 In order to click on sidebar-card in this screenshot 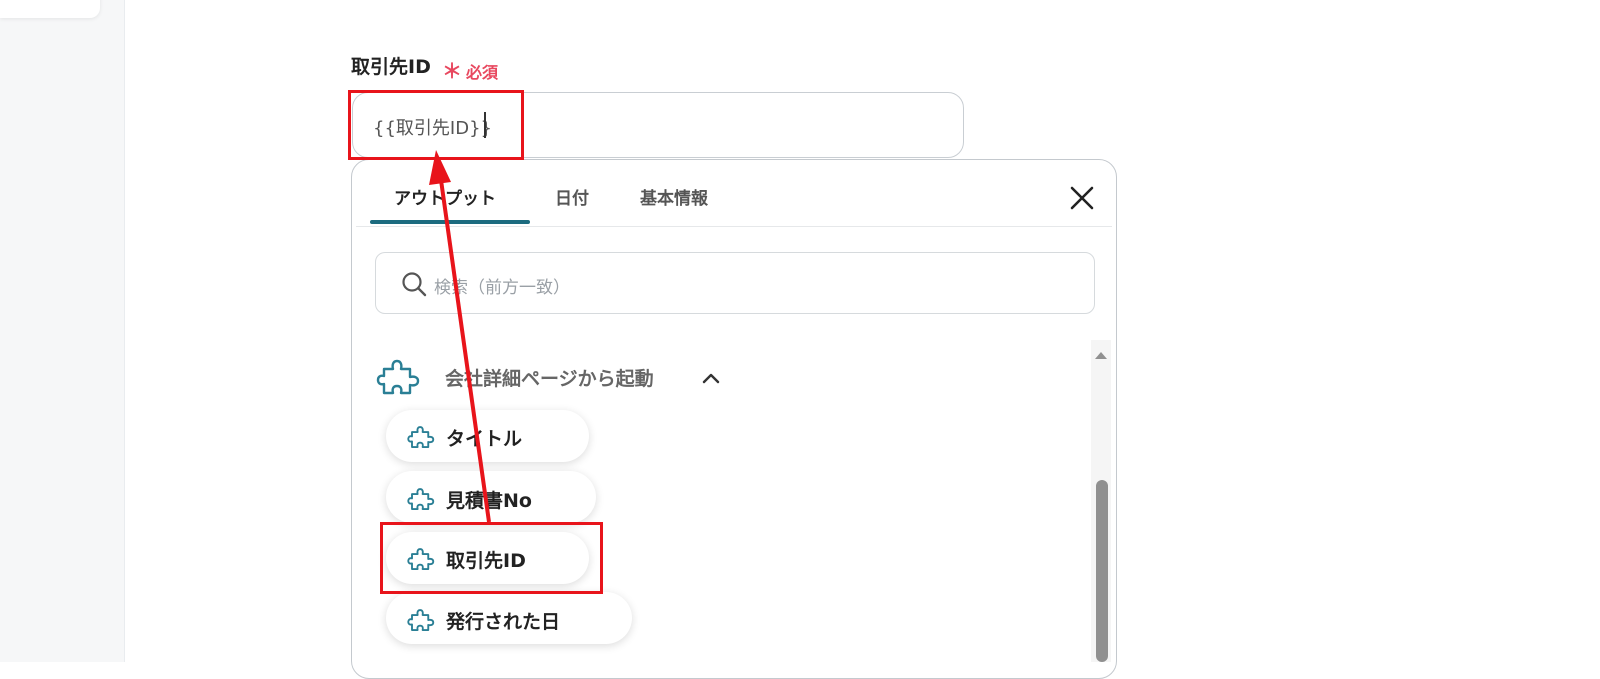, I will do `click(50, 9)`.